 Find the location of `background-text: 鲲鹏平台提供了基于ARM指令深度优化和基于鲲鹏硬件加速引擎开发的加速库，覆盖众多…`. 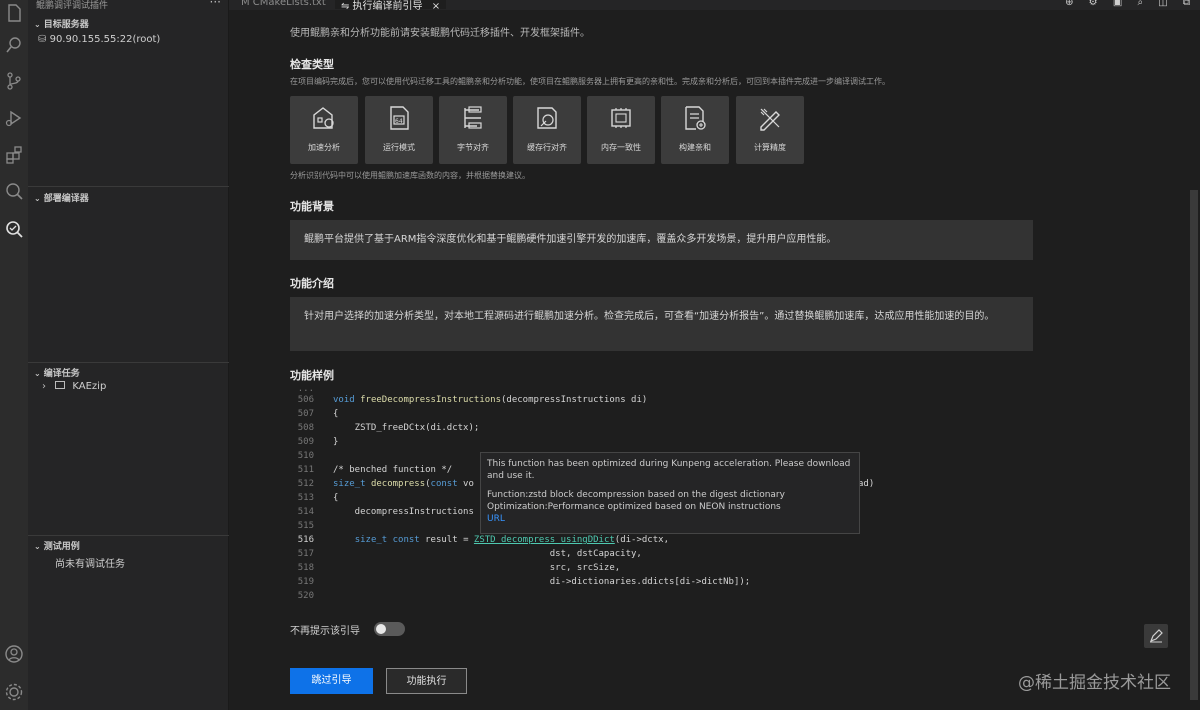

background-text: 鲲鹏平台提供了基于ARM指令深度优化和基于鲲鹏硬件加速引擎开发的加速库，覆盖众多… is located at coordinates (570, 239).